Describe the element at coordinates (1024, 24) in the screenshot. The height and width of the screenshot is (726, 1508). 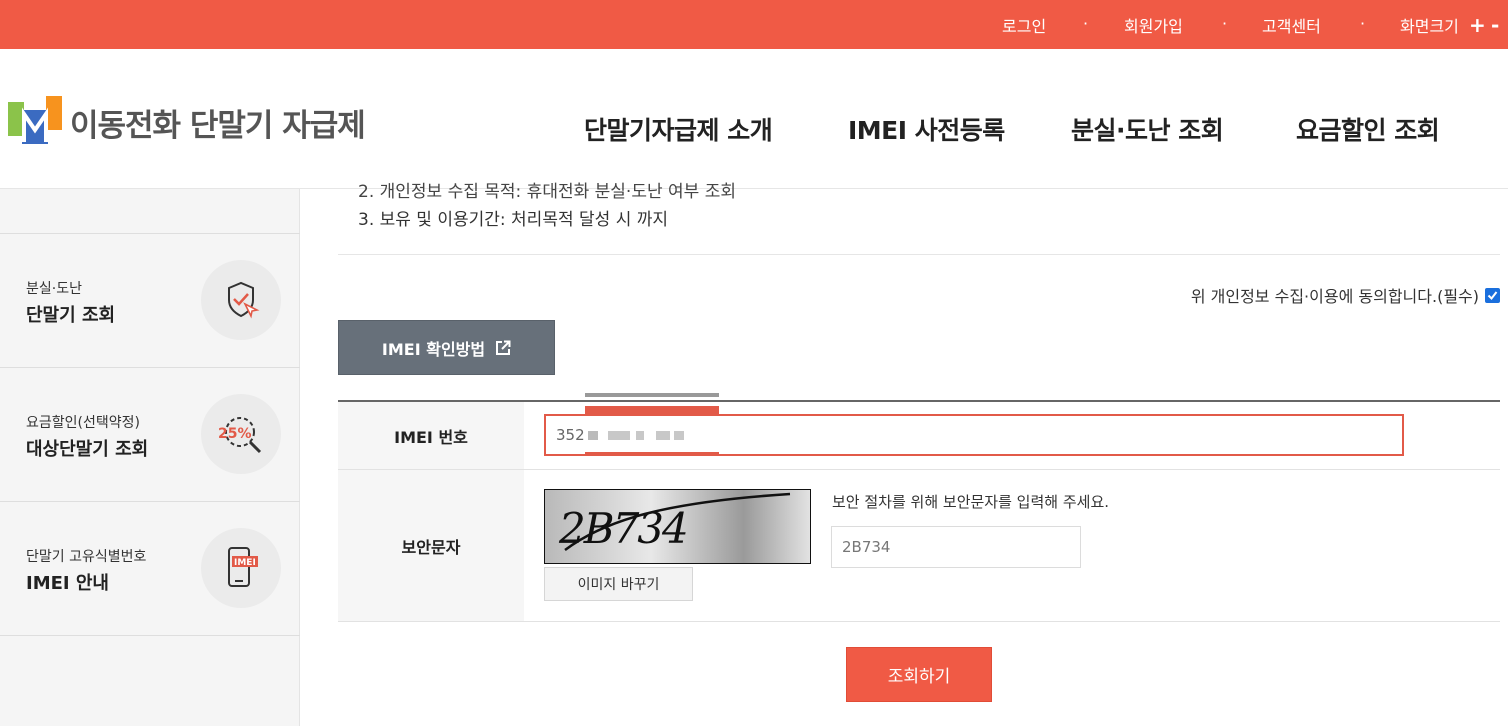
I see `login-link: 로그인` at that location.